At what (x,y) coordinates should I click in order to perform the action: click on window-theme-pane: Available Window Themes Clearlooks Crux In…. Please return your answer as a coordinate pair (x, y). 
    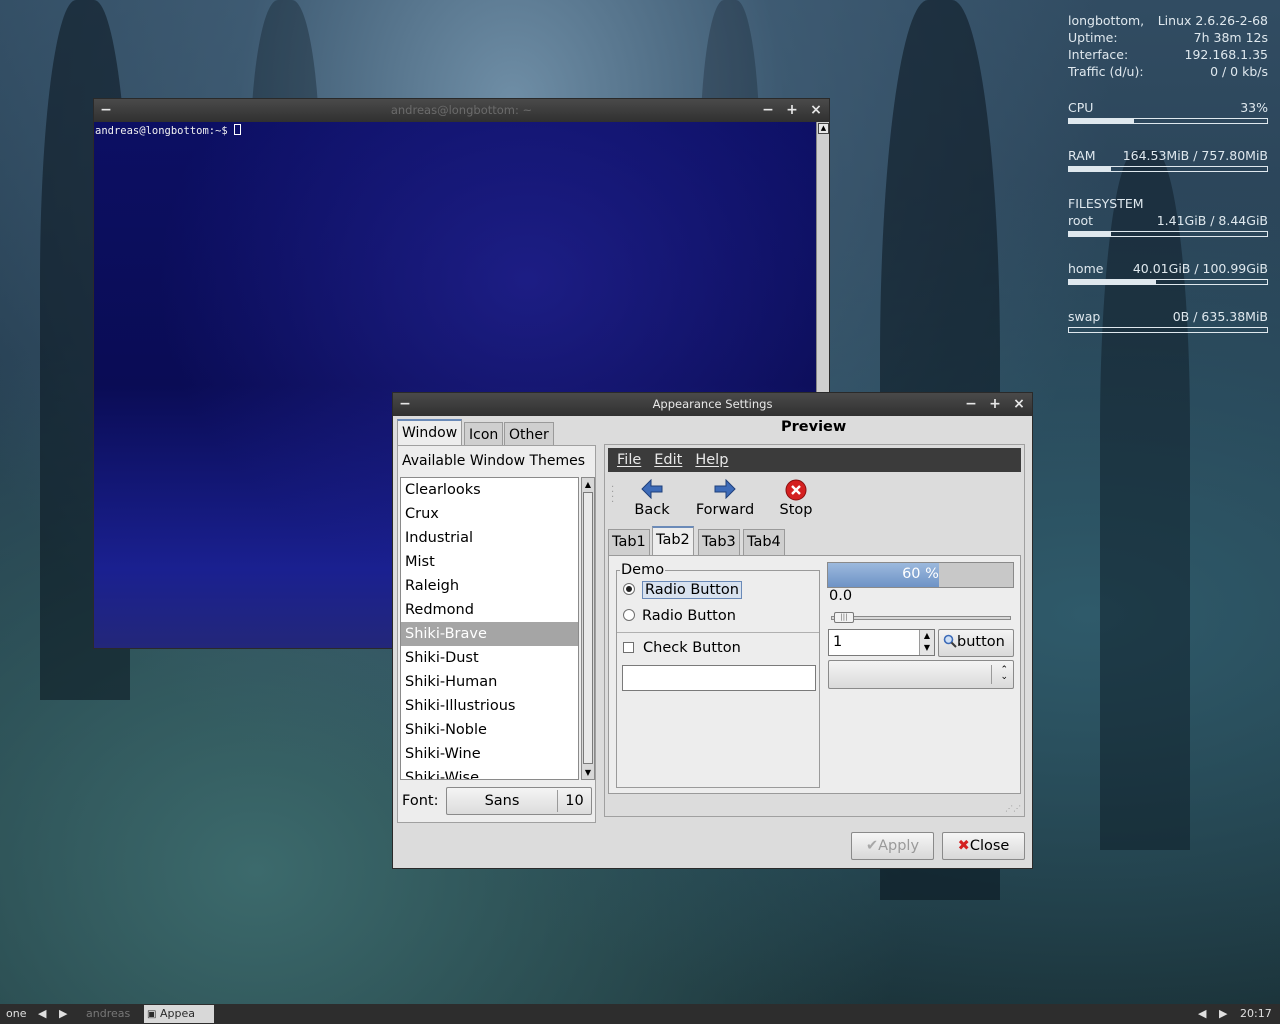
    Looking at the image, I should click on (496, 634).